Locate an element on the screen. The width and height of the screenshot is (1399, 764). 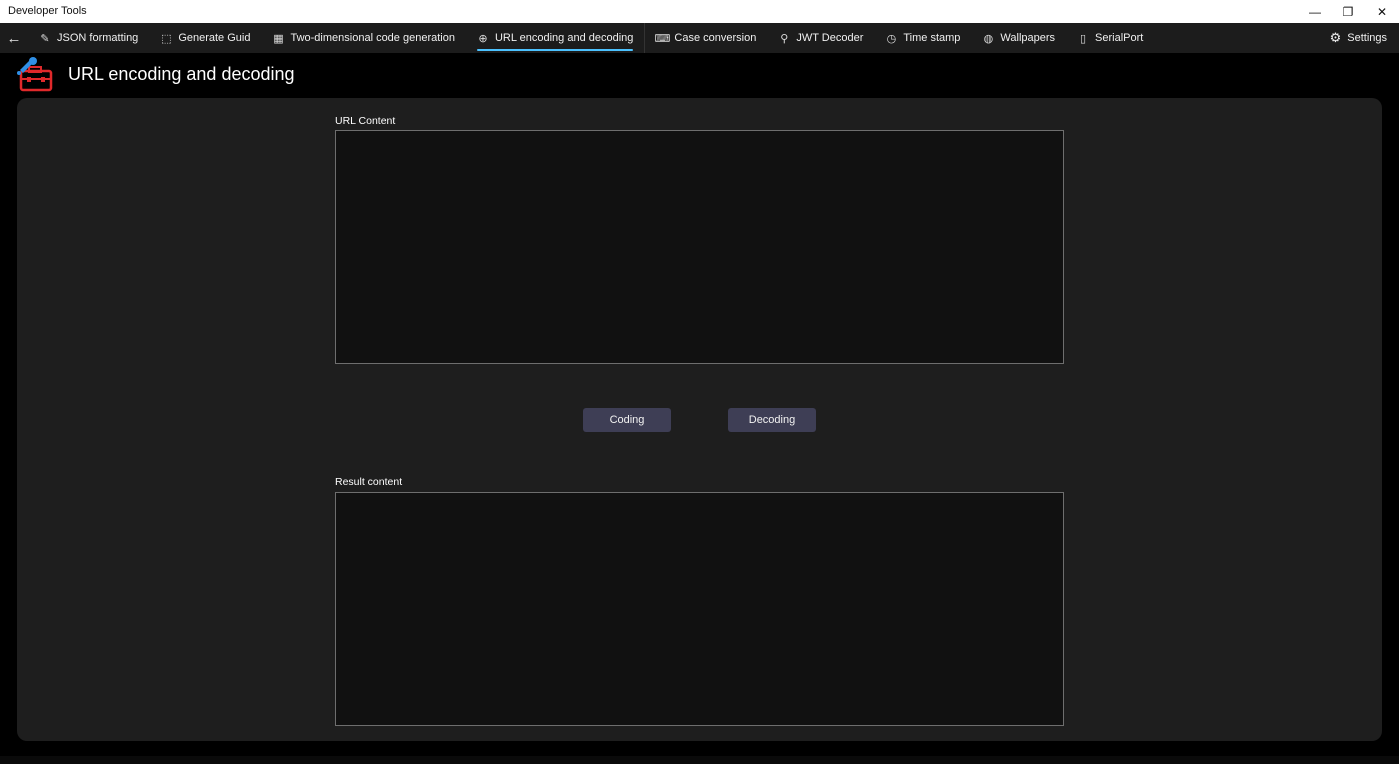
tab-serialport: ▯ SerialPort is located at coordinates (1110, 38).